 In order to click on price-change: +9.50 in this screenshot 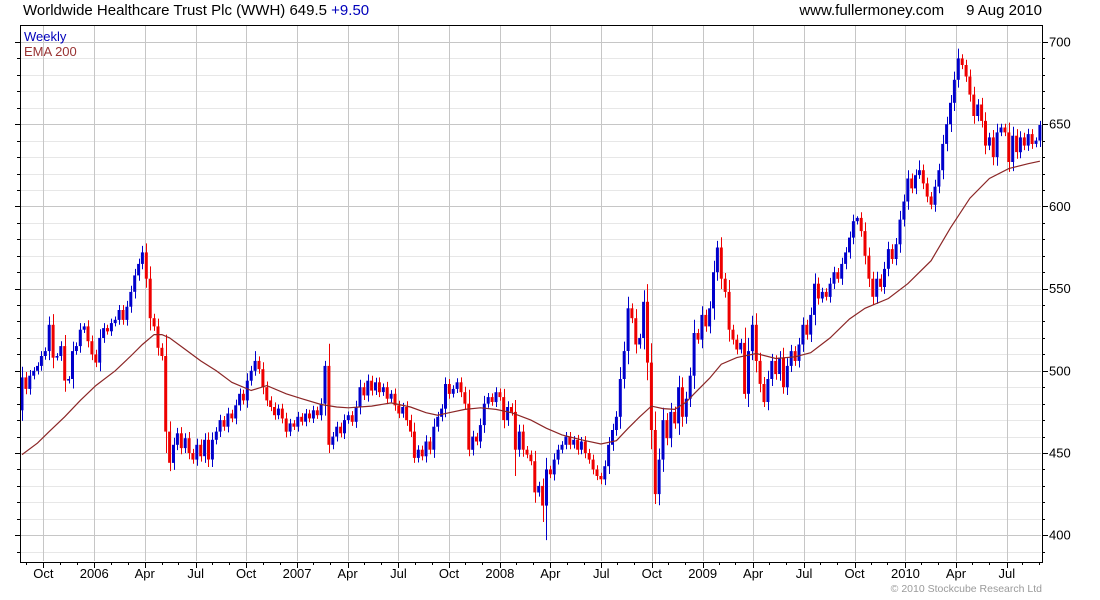, I will do `click(350, 10)`.